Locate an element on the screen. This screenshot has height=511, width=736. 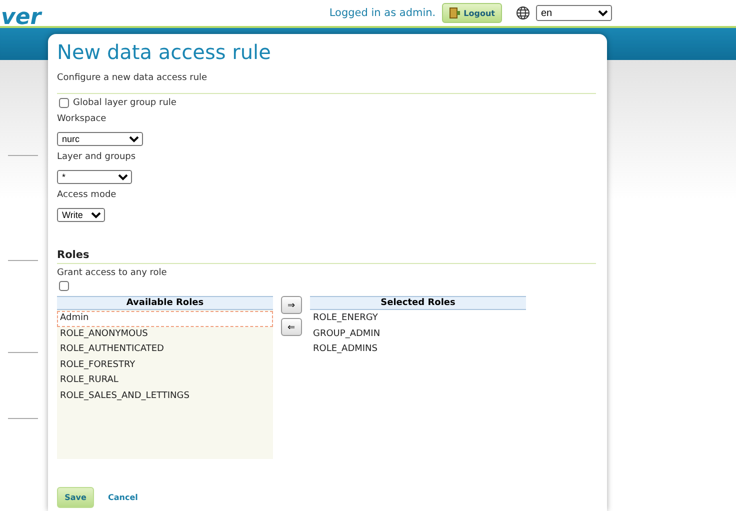
role-item: ROLE_ENERGY is located at coordinates (418, 318).